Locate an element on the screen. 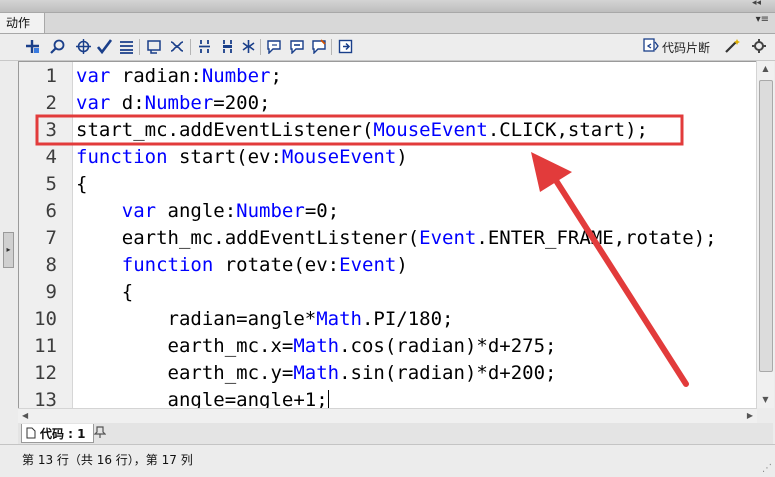 The width and height of the screenshot is (775, 477). vertical-scrollbar: ▲ ▼ is located at coordinates (765, 234).